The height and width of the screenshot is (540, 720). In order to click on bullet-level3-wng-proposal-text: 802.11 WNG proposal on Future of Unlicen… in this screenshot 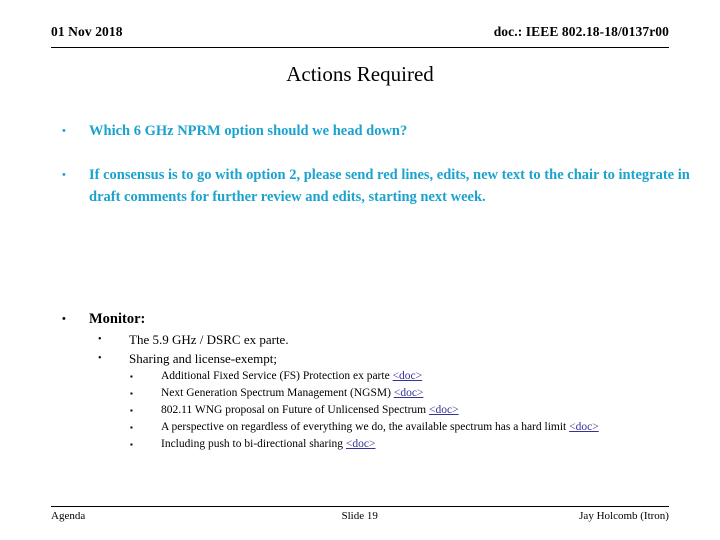, I will do `click(294, 410)`.